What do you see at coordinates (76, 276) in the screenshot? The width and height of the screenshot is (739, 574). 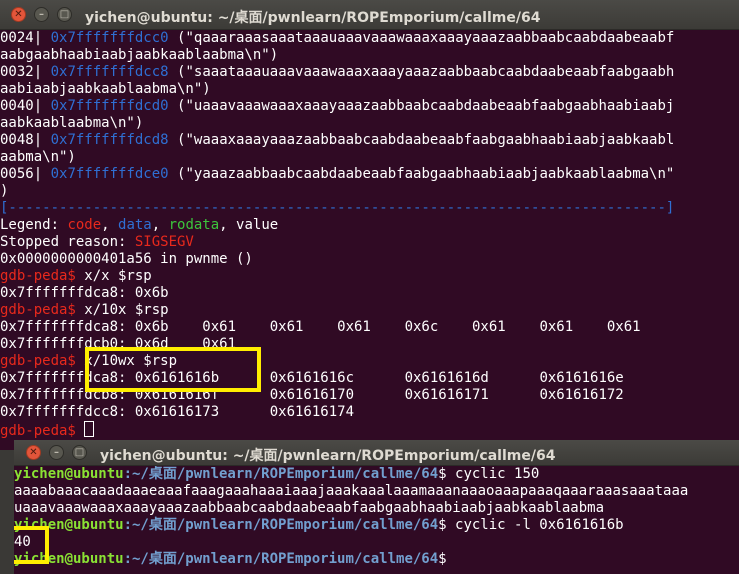 I see `command-line-1: gdb-peda$ x/x $rsp` at bounding box center [76, 276].